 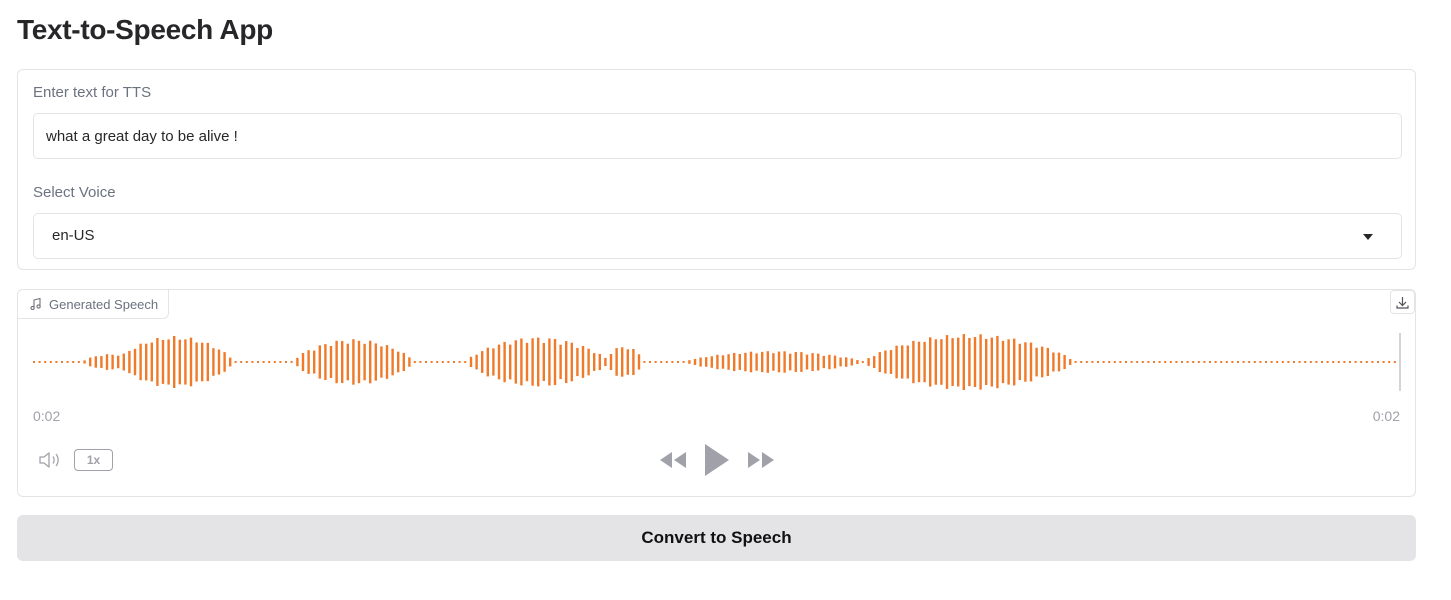 What do you see at coordinates (1402, 302) in the screenshot?
I see `download-button` at bounding box center [1402, 302].